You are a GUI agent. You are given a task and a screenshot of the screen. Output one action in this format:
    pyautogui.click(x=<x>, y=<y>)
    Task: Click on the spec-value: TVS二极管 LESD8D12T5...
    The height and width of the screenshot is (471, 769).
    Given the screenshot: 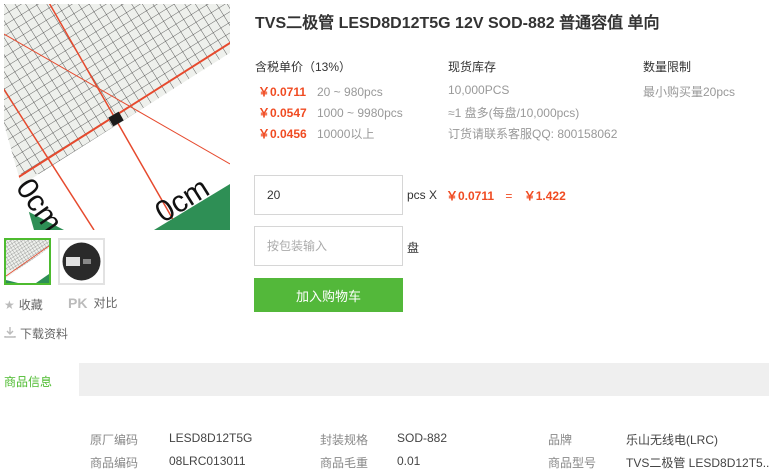 What is the action you would take?
    pyautogui.click(x=697, y=463)
    